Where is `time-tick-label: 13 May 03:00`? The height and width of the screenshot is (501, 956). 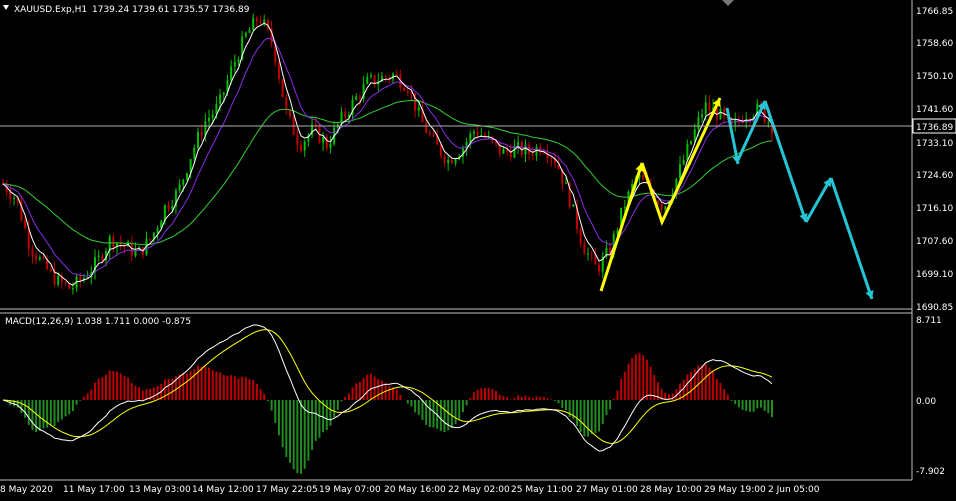 time-tick-label: 13 May 03:00 is located at coordinates (160, 490).